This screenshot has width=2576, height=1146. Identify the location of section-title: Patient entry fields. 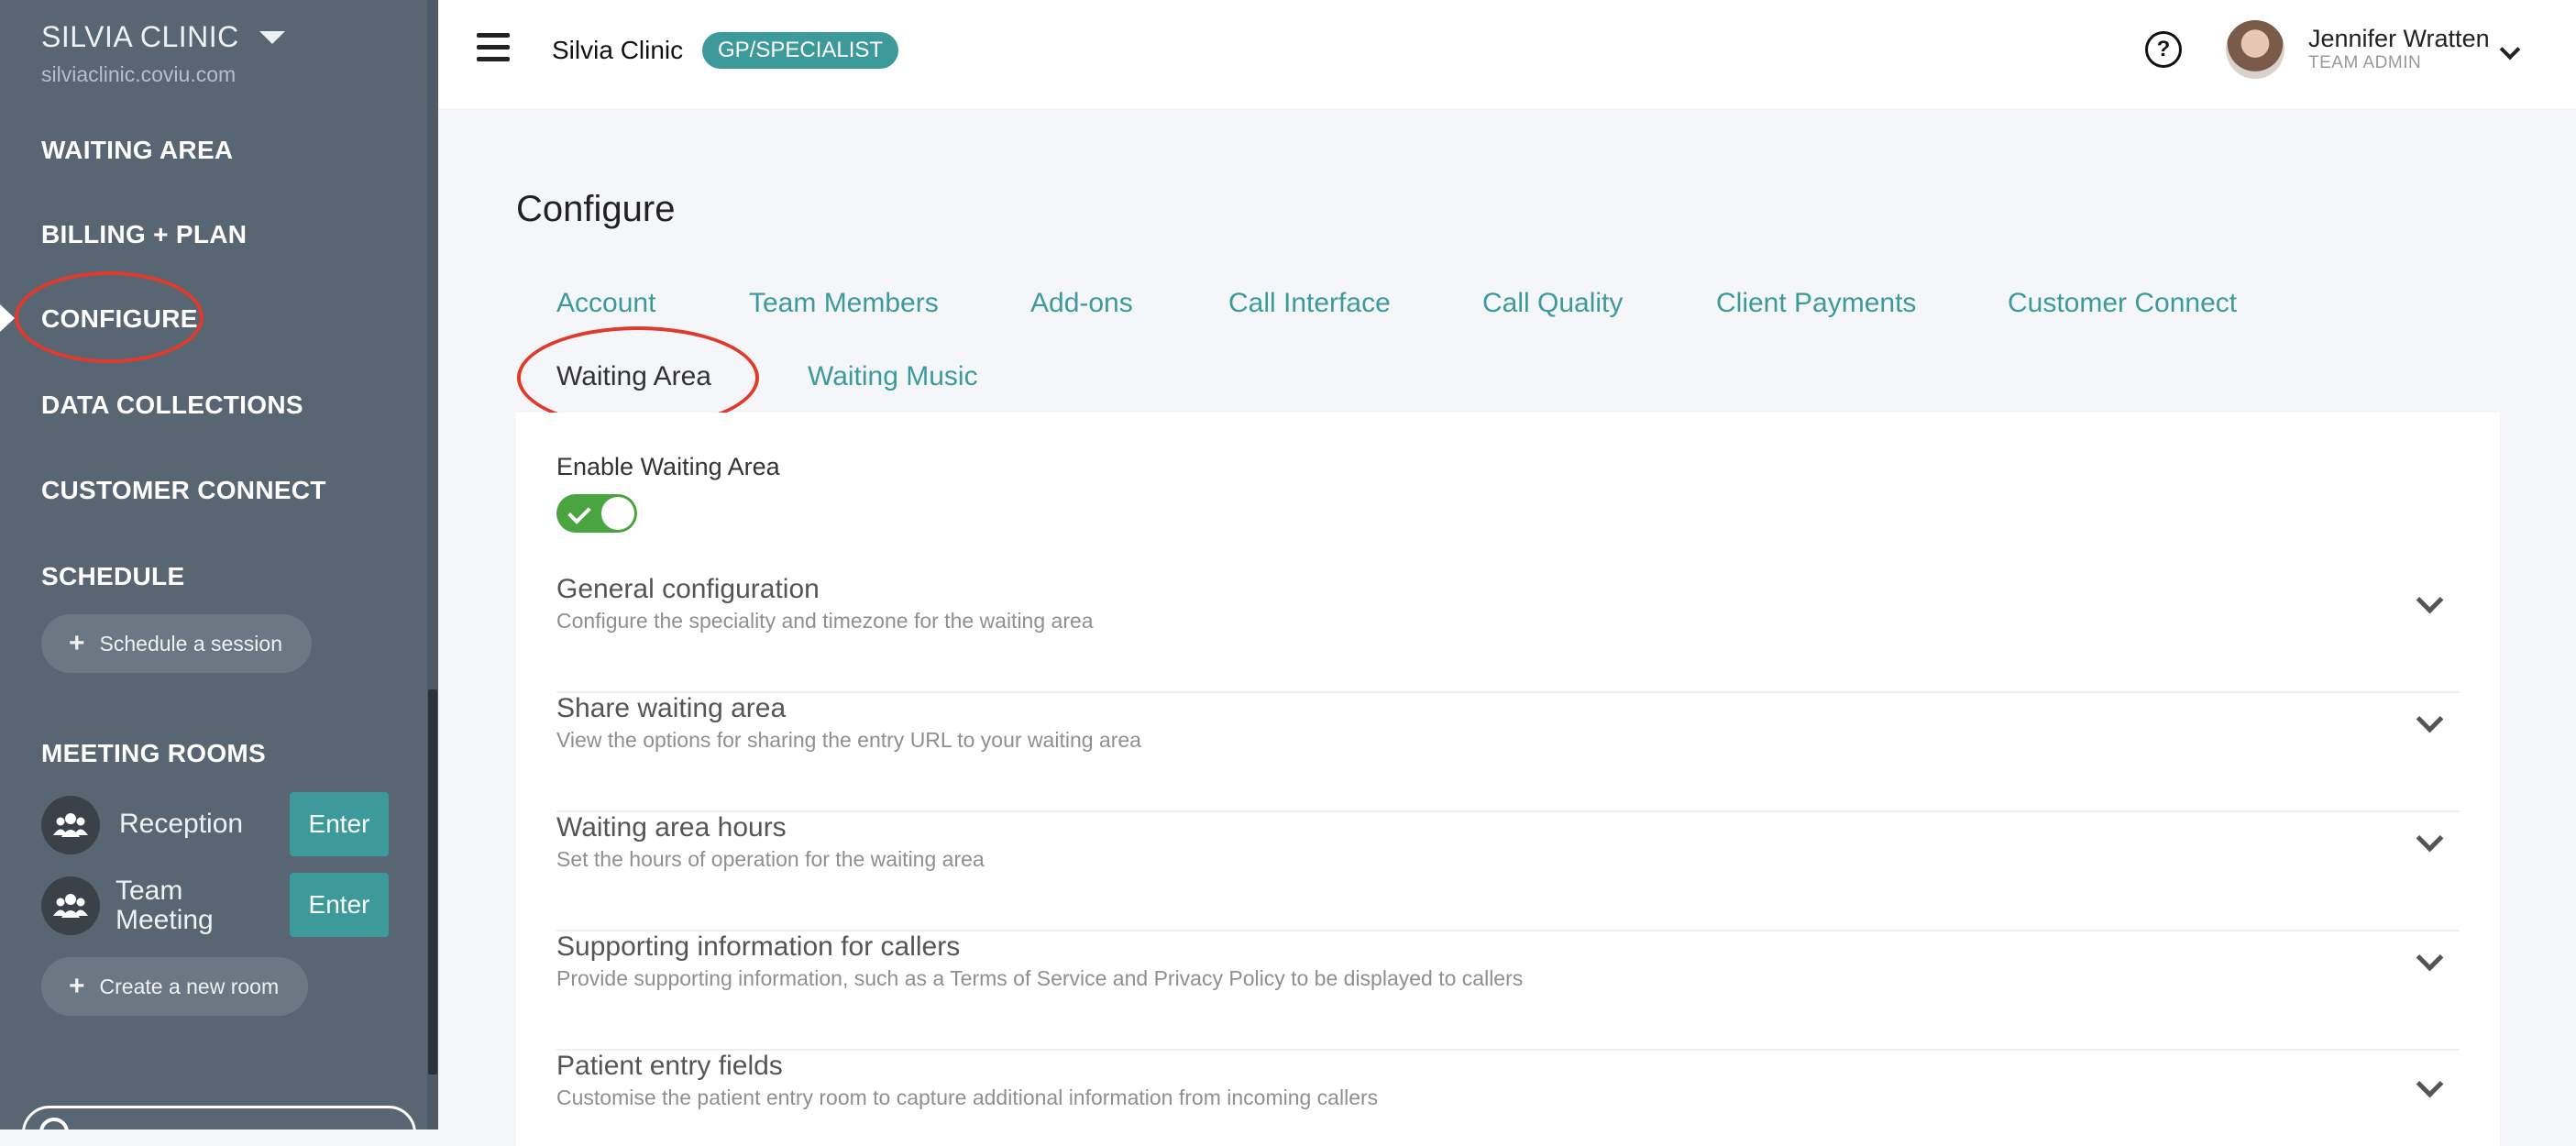
(670, 1066).